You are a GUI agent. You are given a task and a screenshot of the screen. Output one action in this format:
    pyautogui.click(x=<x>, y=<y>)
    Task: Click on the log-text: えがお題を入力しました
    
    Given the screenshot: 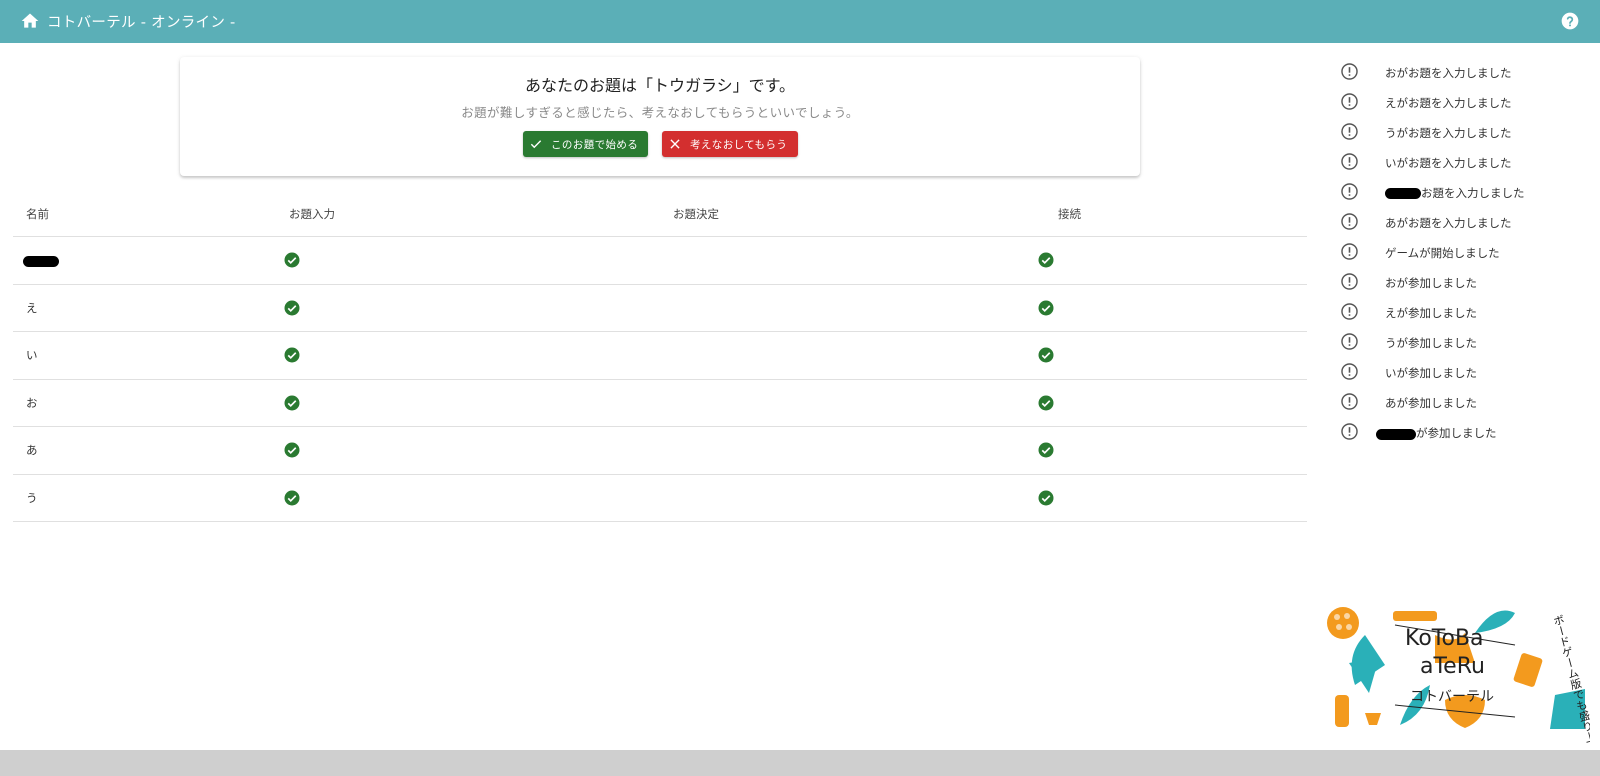 What is the action you would take?
    pyautogui.click(x=1448, y=103)
    